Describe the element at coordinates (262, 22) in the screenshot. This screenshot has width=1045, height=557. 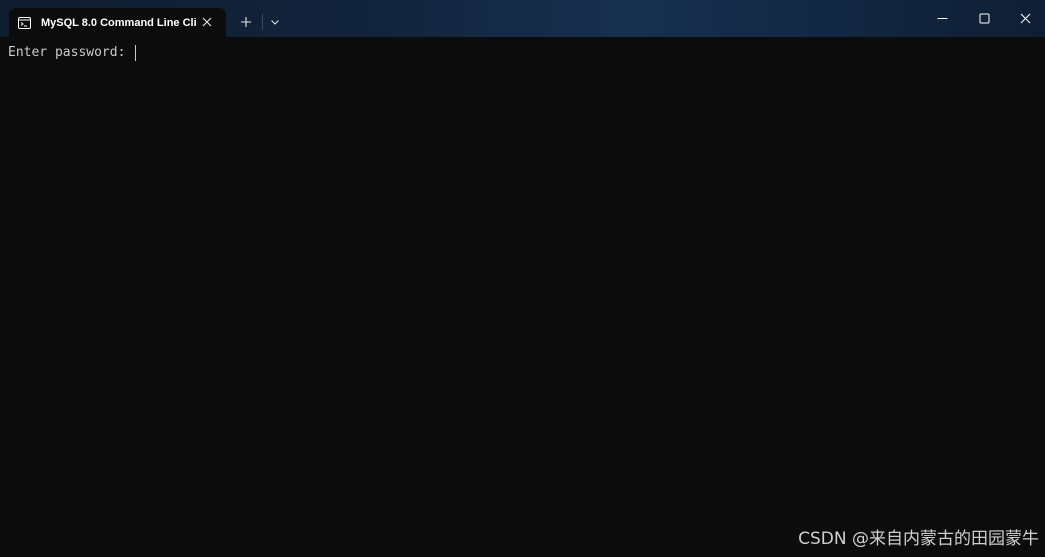
I see `tab-divider` at that location.